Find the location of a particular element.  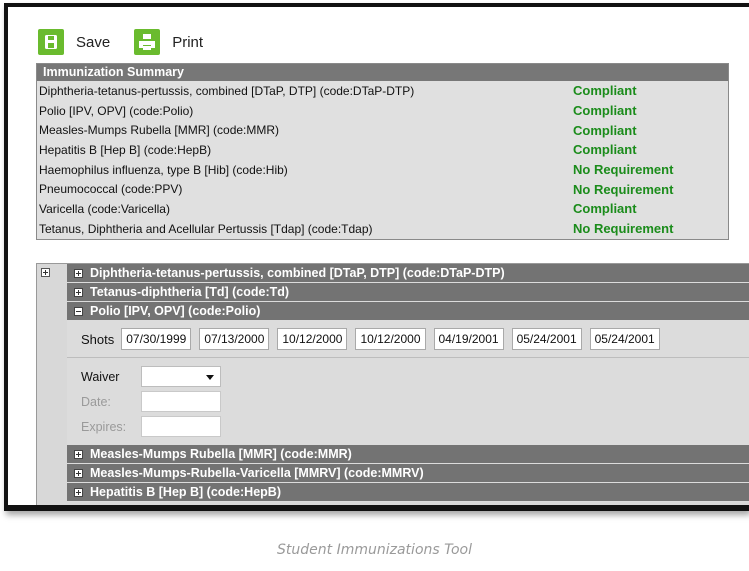

divider is located at coordinates (408, 357).